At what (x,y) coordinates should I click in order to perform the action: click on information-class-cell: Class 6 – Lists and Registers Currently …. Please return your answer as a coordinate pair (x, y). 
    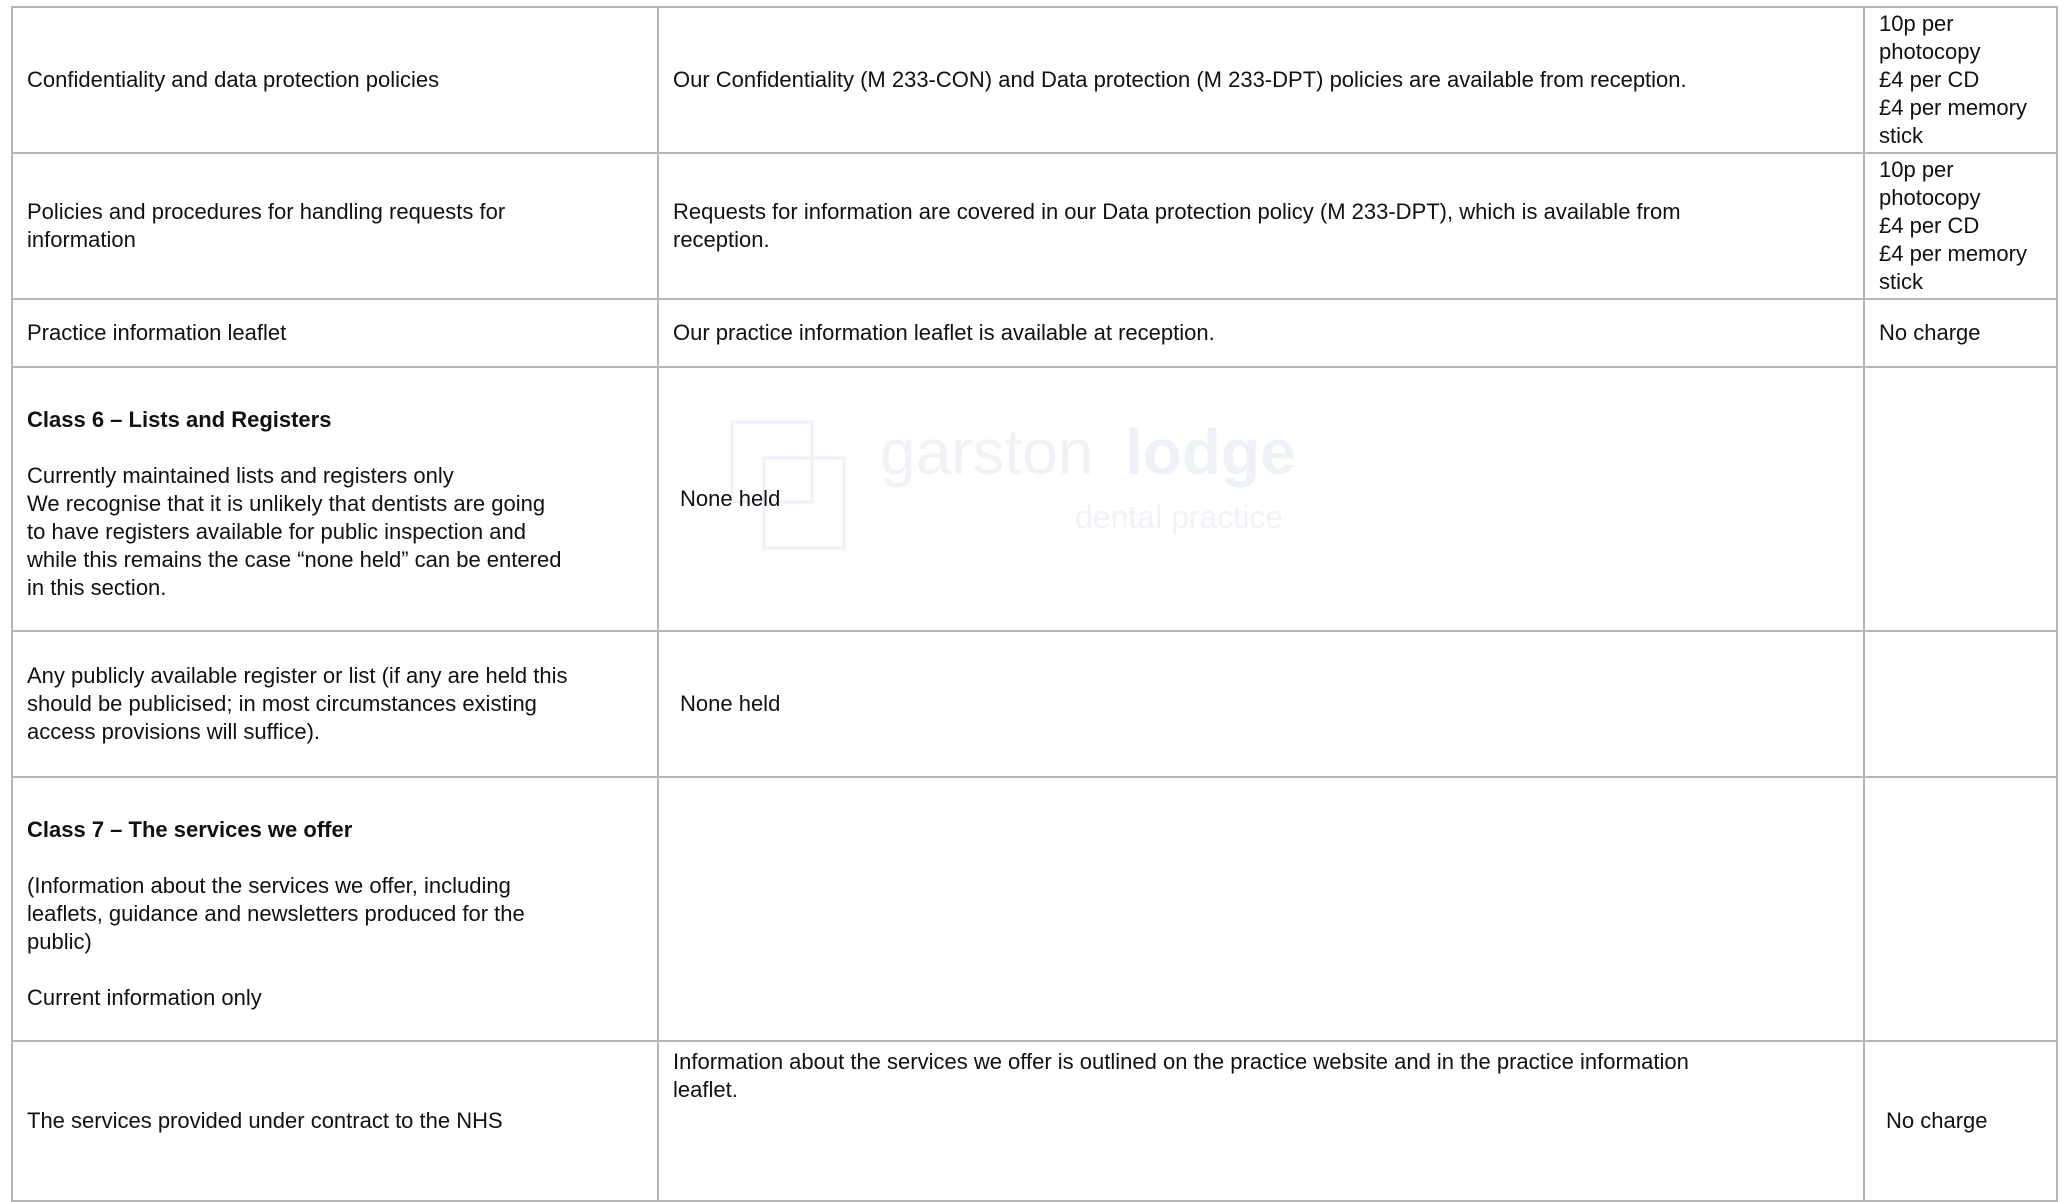
    Looking at the image, I should click on (335, 499).